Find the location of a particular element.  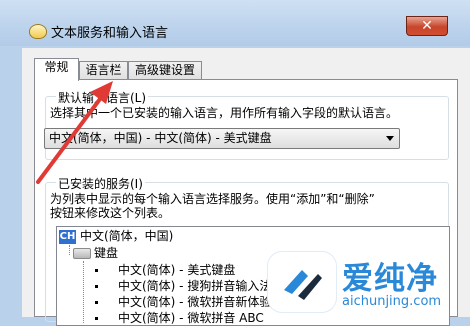

watermark-logo-icon is located at coordinates (302, 282).